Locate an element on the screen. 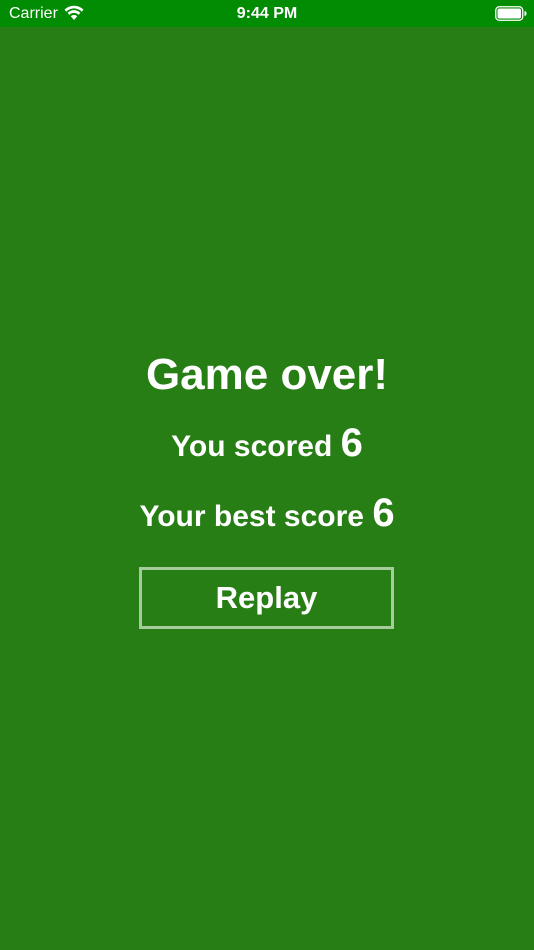 The width and height of the screenshot is (534, 950). best-score-label: Your best score is located at coordinates (251, 516).